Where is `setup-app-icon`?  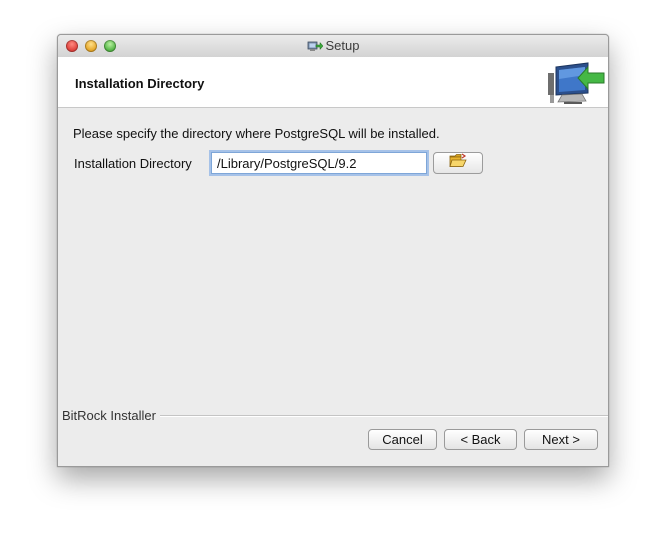
setup-app-icon is located at coordinates (315, 47).